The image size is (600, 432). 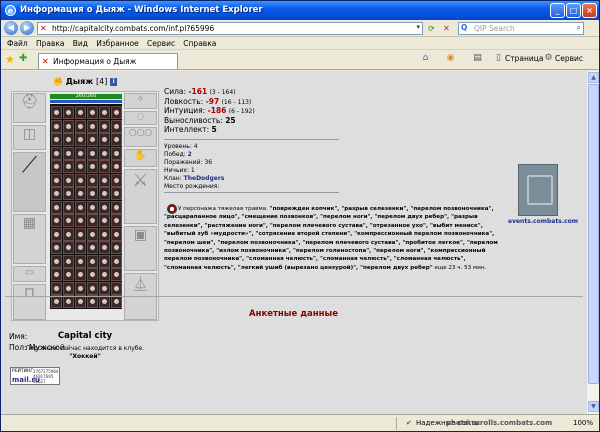 What do you see at coordinates (79, 81) in the screenshot?
I see `character-name: Дыяж` at bounding box center [79, 81].